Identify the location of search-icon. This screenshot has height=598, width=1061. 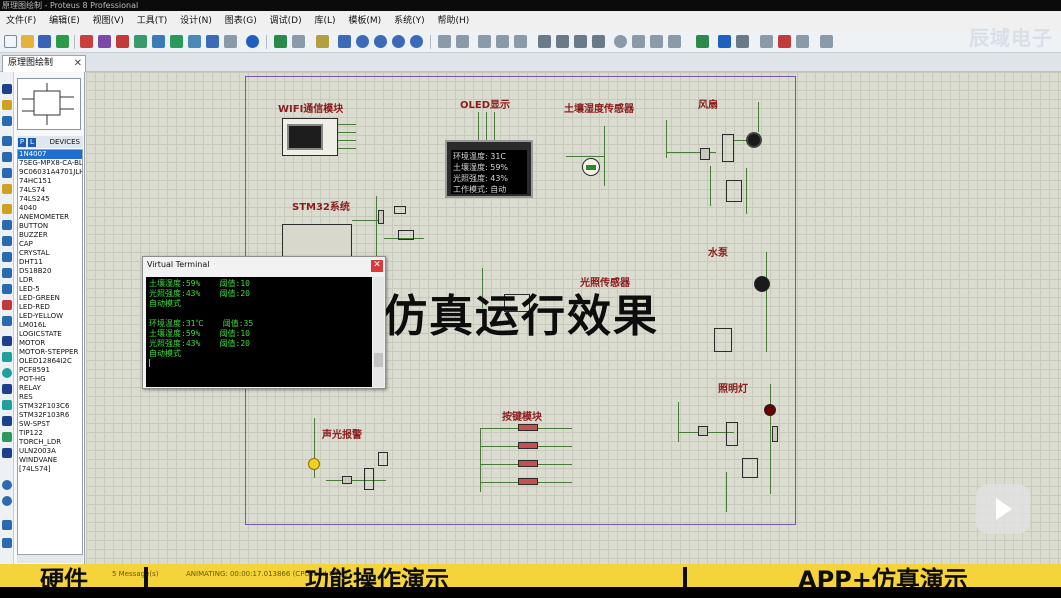
(724, 41).